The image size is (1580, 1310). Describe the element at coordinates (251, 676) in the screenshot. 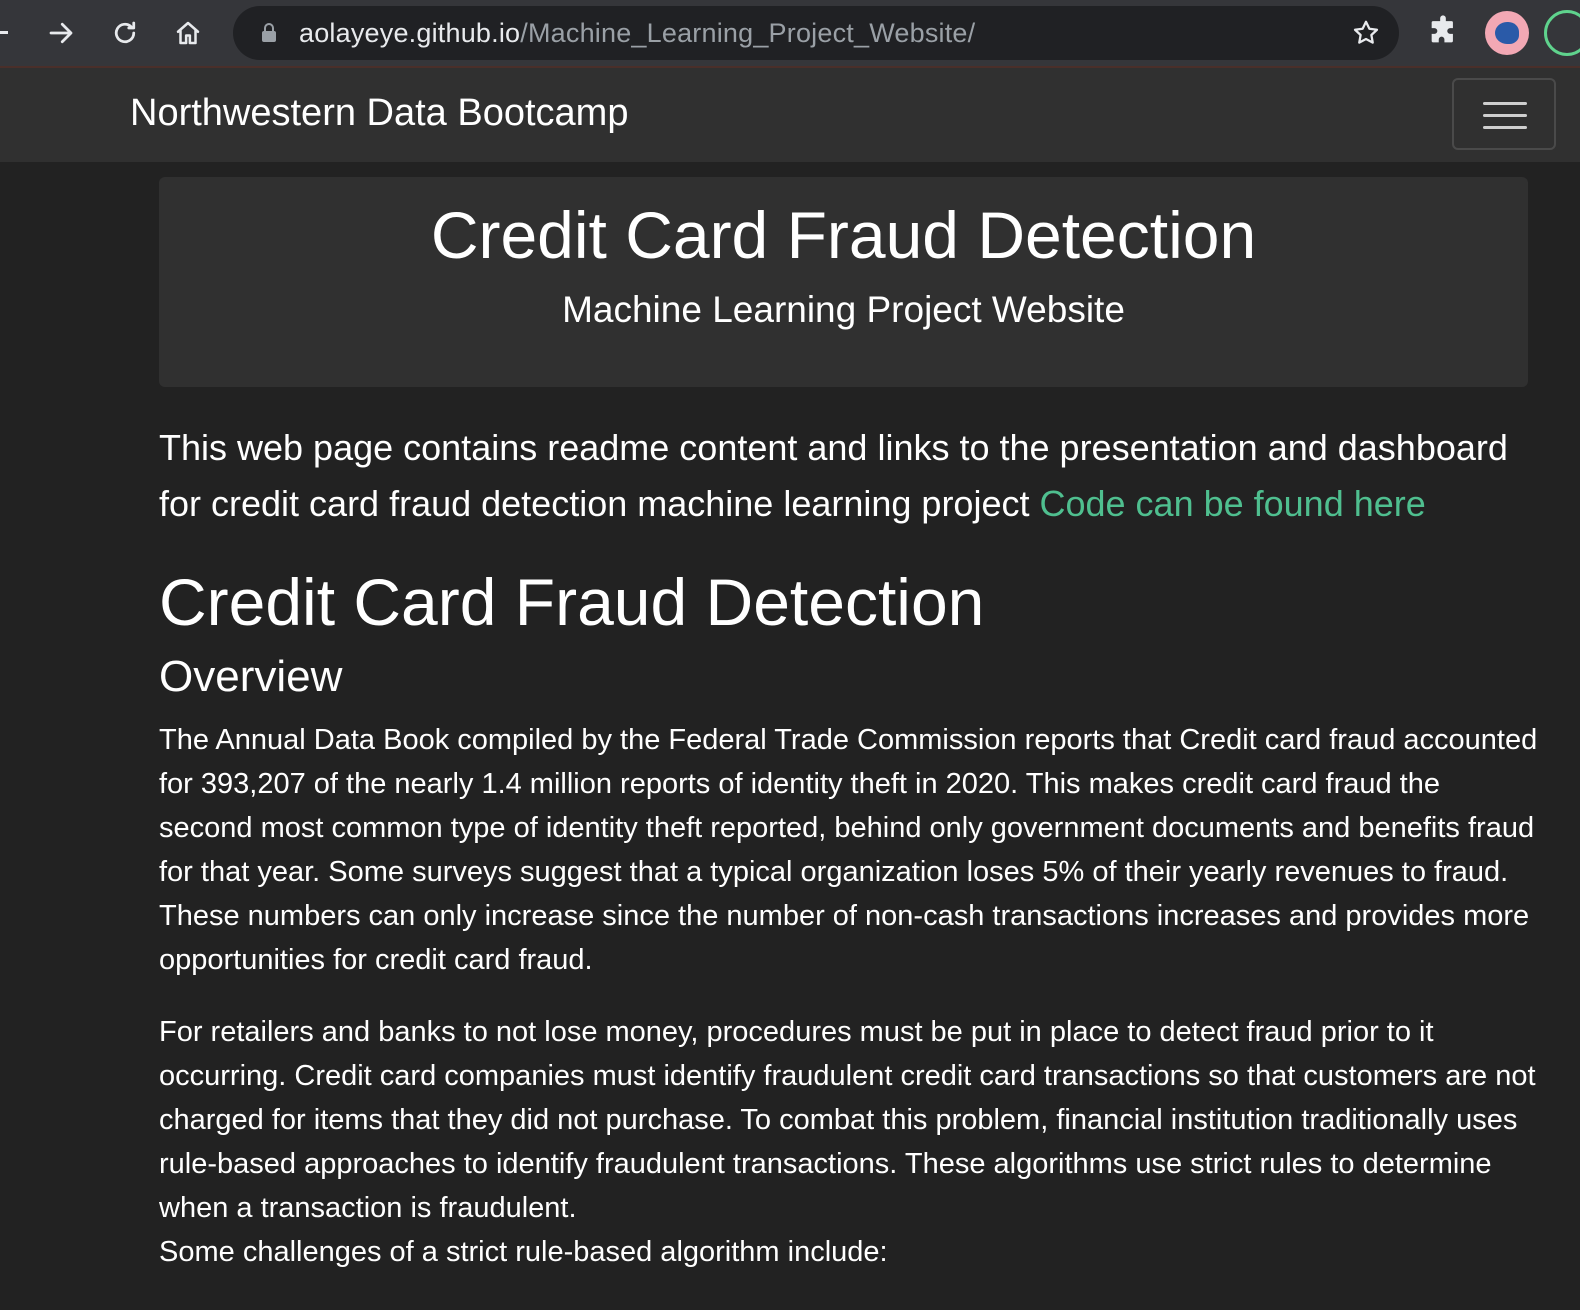

I see `overview-heading: Overview` at that location.